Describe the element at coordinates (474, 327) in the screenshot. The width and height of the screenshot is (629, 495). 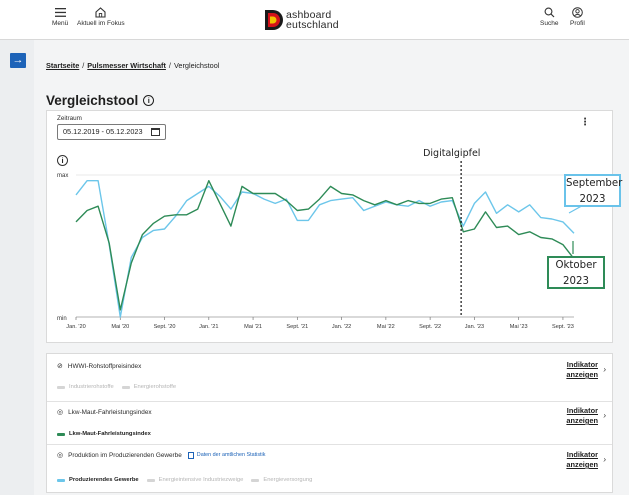
I see `x-tick-label: Jan. '23` at that location.